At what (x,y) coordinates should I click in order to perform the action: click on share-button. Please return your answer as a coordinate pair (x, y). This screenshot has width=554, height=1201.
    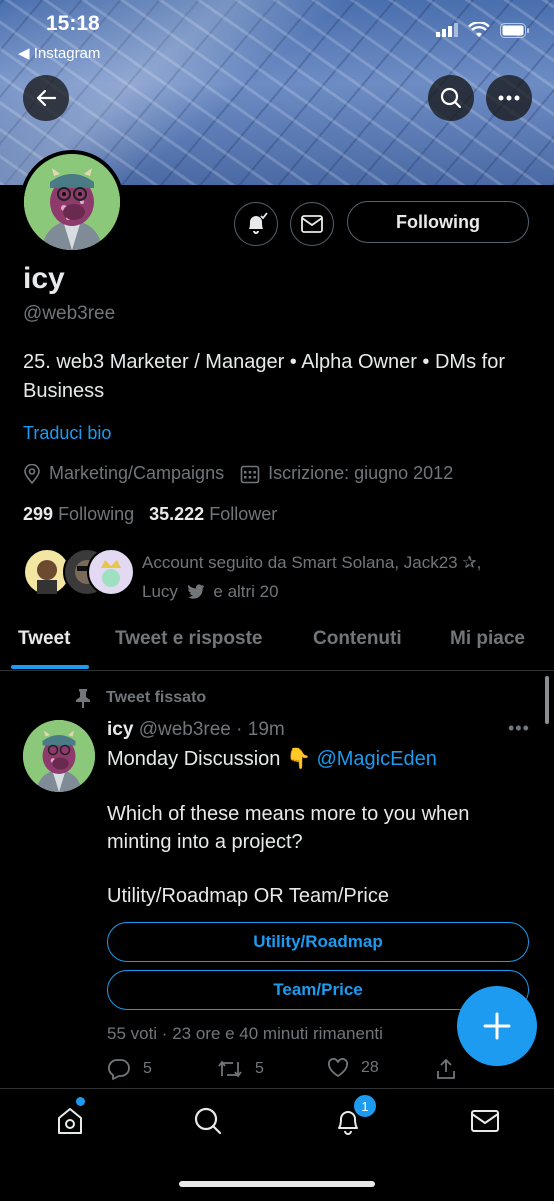
    Looking at the image, I should click on (446, 1069).